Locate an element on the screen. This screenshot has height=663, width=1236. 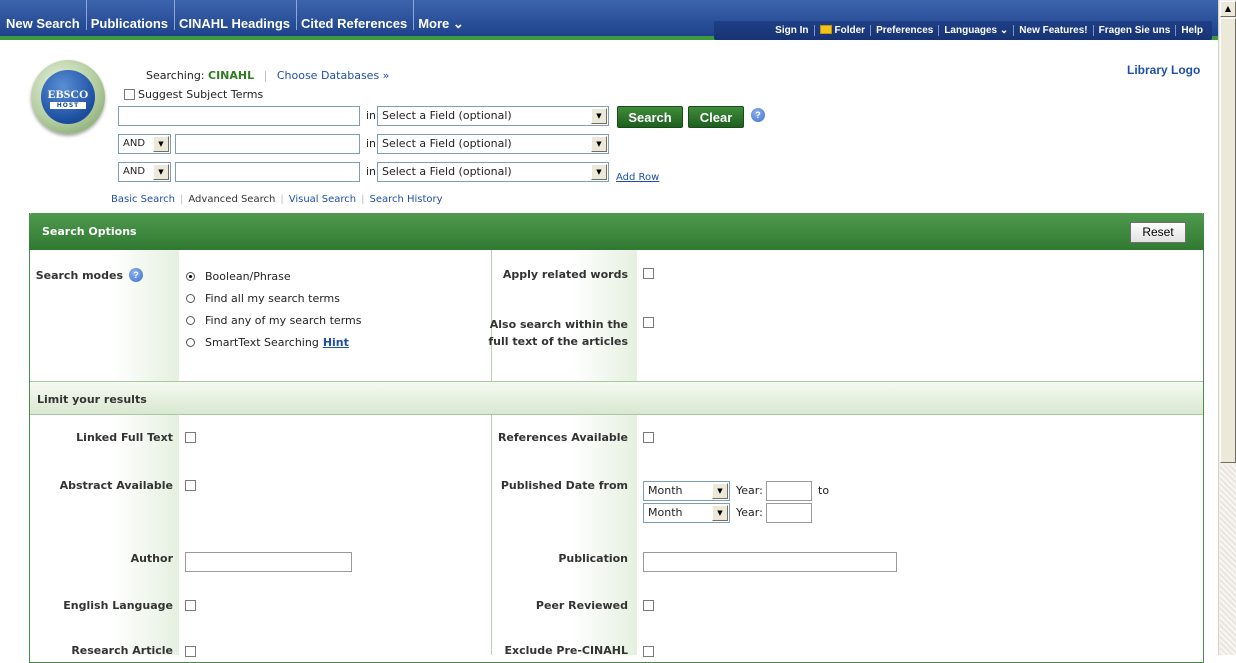
peer-reviewed-checkbox is located at coordinates (648, 605).